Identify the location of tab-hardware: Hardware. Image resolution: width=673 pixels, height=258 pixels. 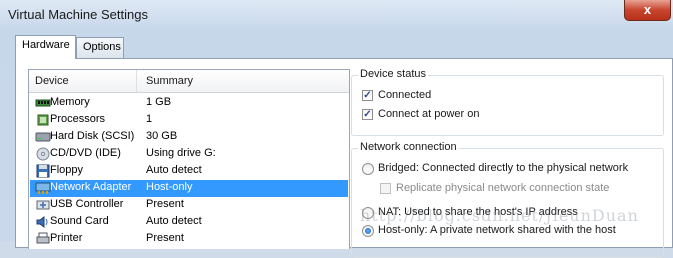
(45, 47).